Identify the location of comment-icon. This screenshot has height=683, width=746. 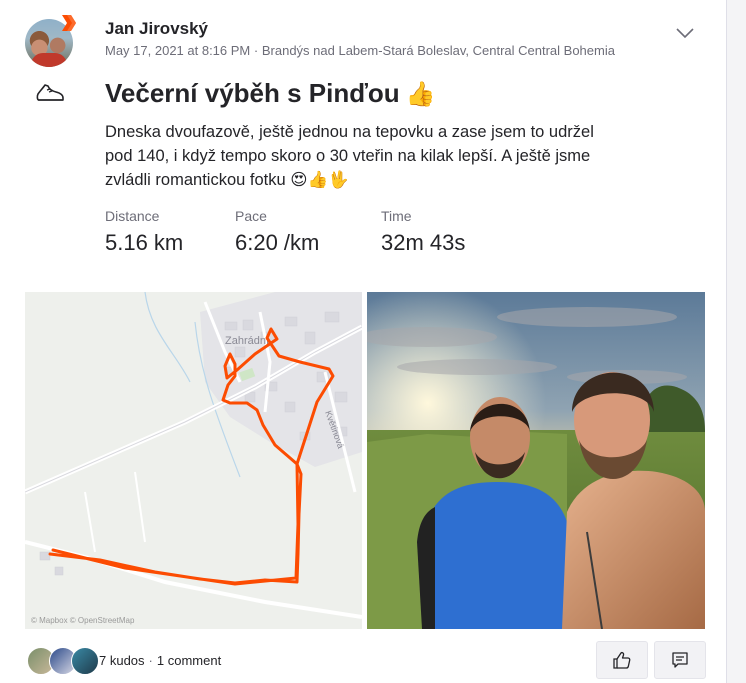
(680, 660).